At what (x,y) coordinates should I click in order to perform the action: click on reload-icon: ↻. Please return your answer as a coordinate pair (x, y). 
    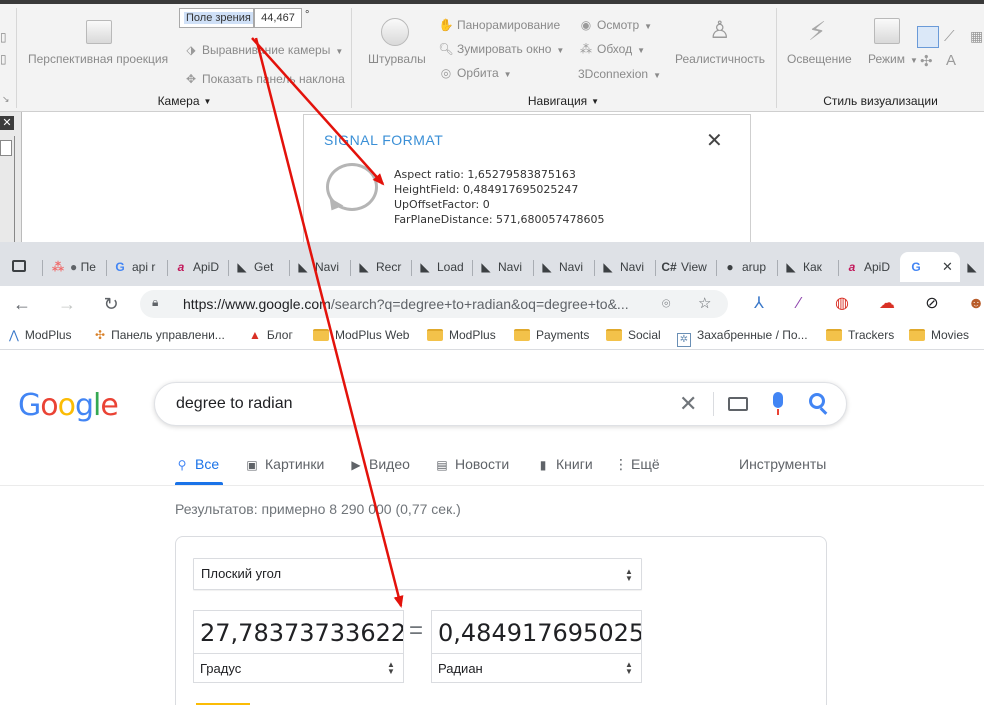
    Looking at the image, I should click on (111, 304).